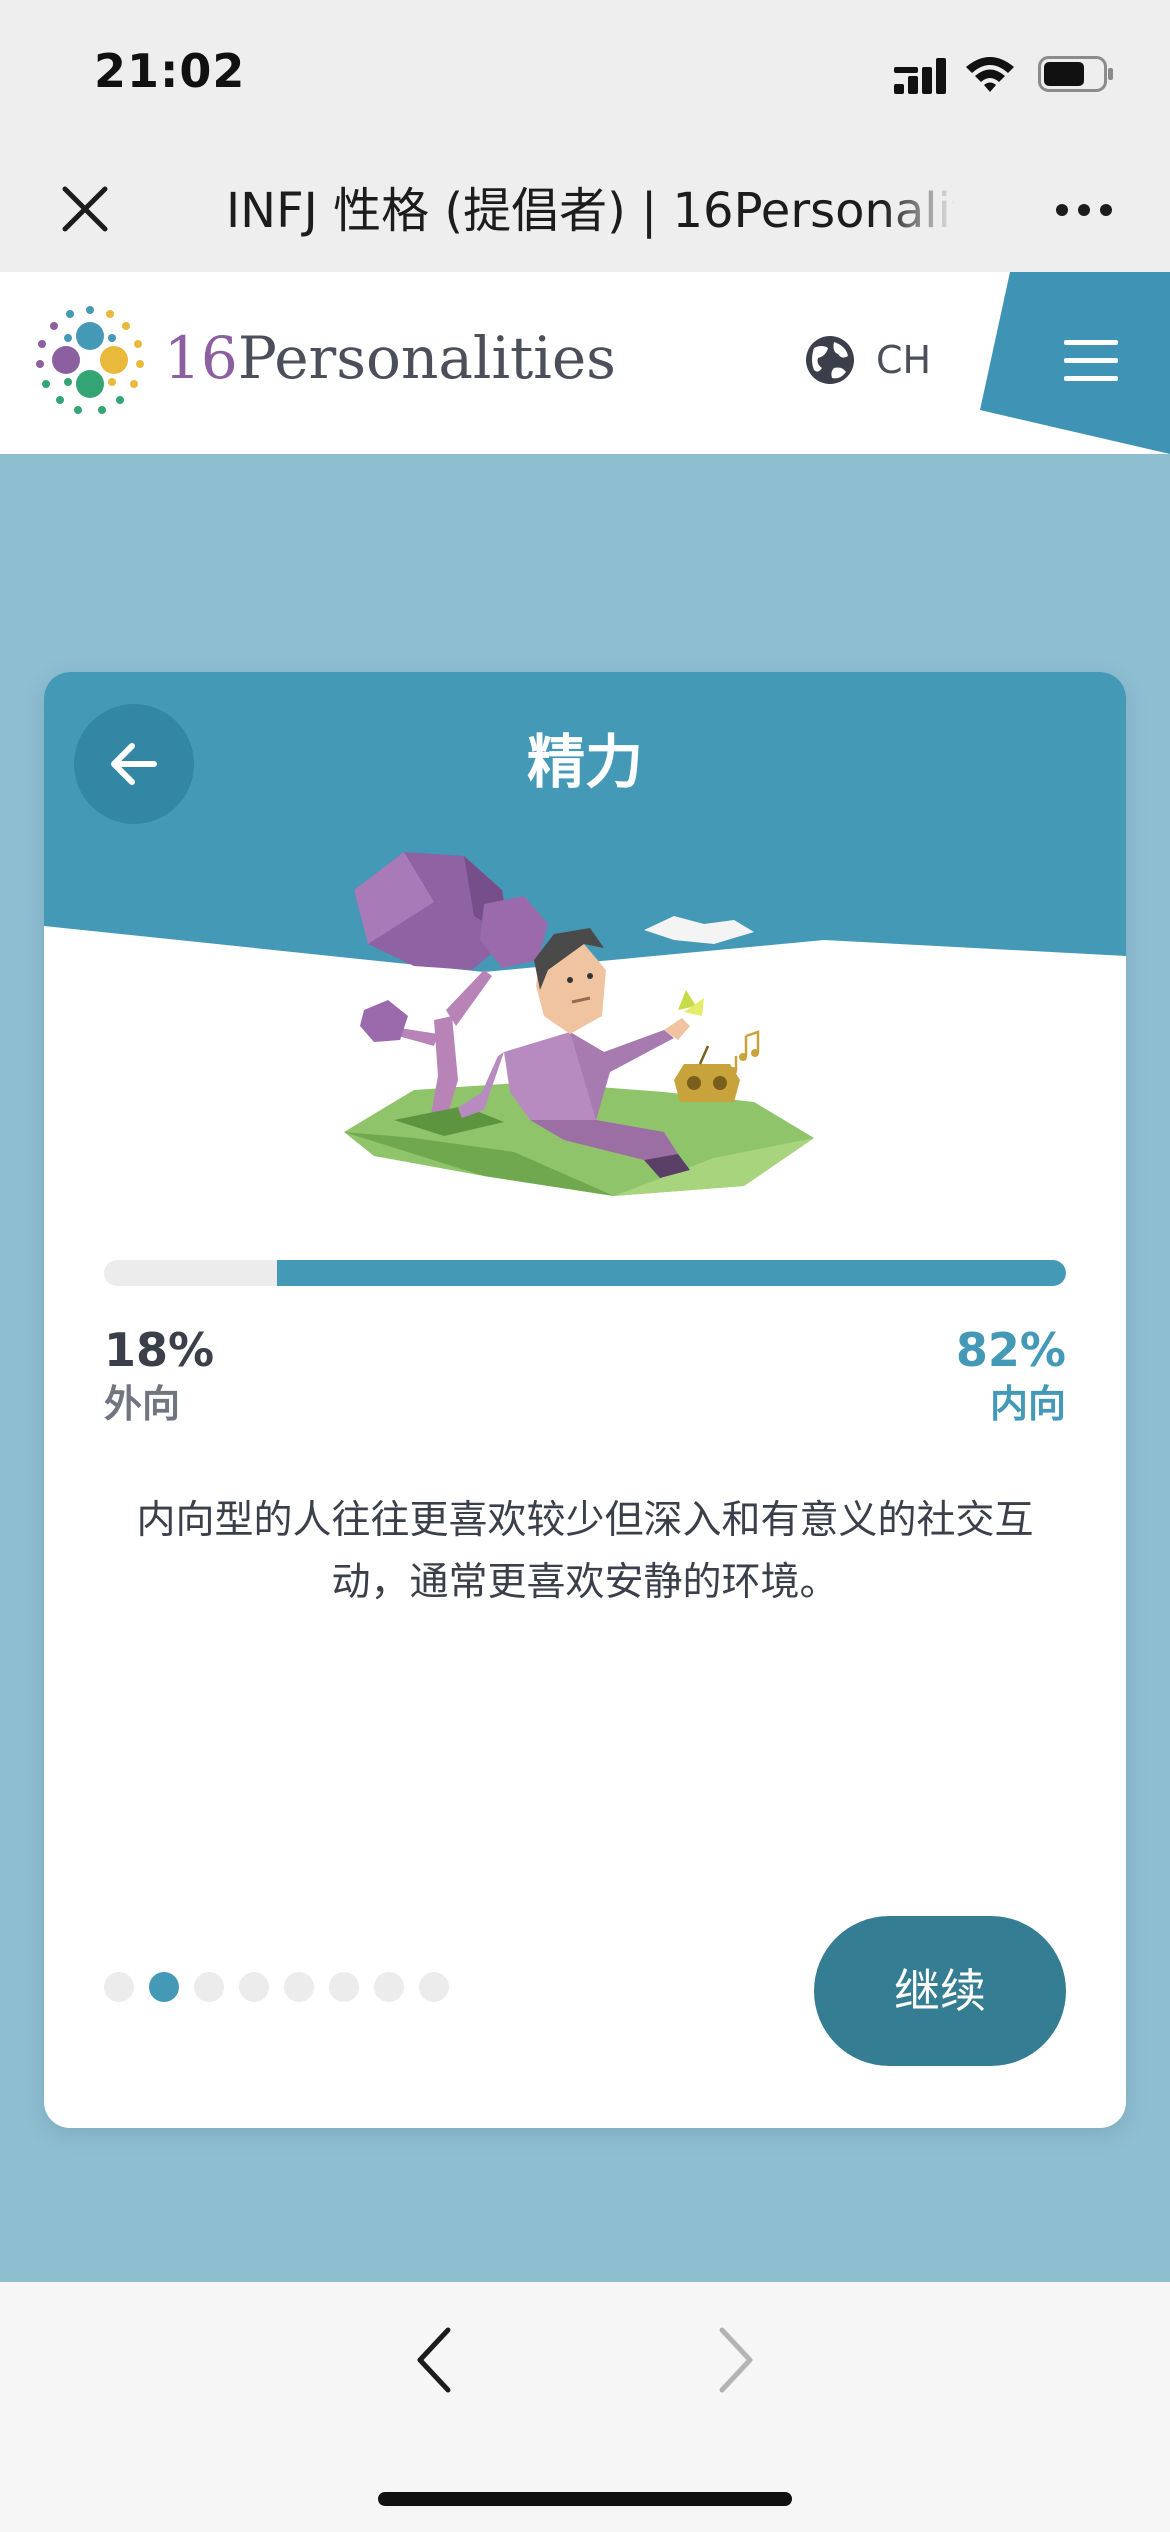 This screenshot has height=2532, width=1170. Describe the element at coordinates (990, 74) in the screenshot. I see `wifi-icon` at that location.